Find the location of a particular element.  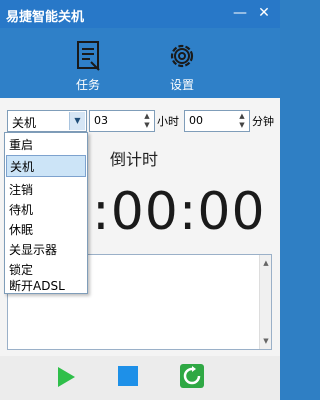

dropdown-item-standby: 待机 is located at coordinates (46, 210).